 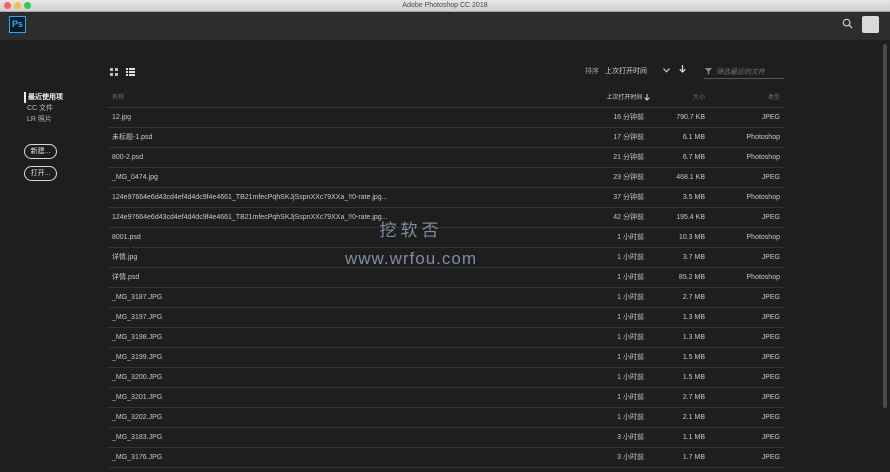 I want to click on table-row: _MG_3200.JPG 1 小时前 1.5 MB JPEG, so click(x=446, y=378).